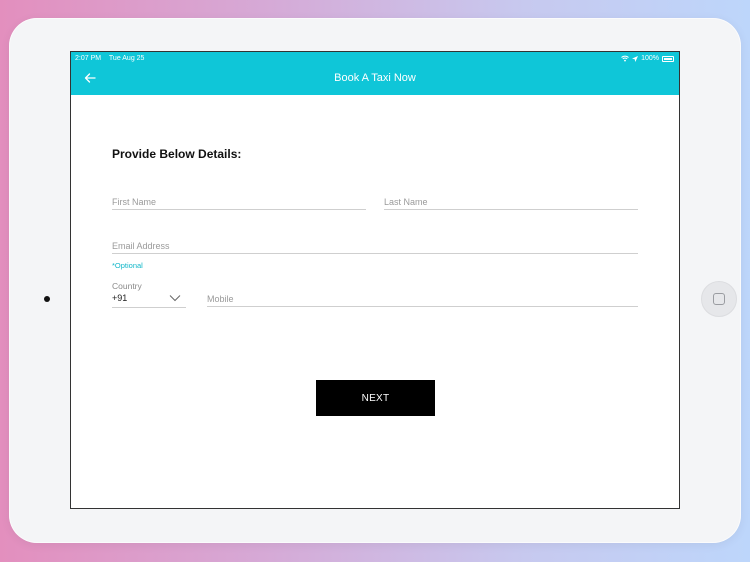  I want to click on next-button: NEXT, so click(375, 398).